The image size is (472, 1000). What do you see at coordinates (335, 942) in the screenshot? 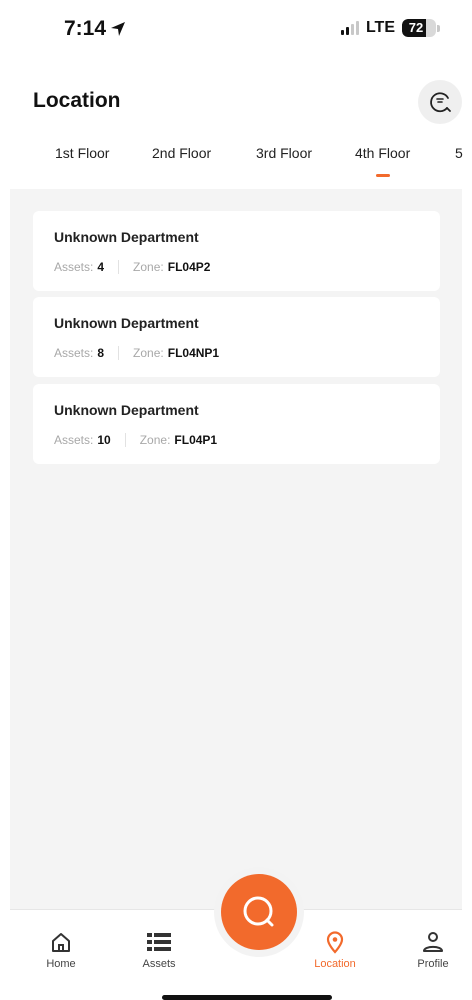
I see `location-pin-icon` at bounding box center [335, 942].